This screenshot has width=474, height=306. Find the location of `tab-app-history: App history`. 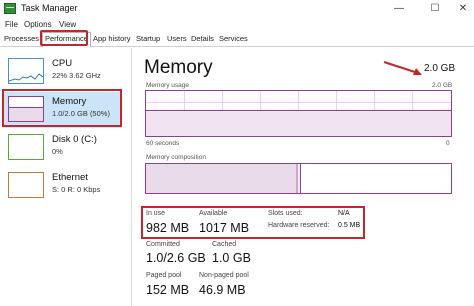

tab-app-history: App history is located at coordinates (112, 39).